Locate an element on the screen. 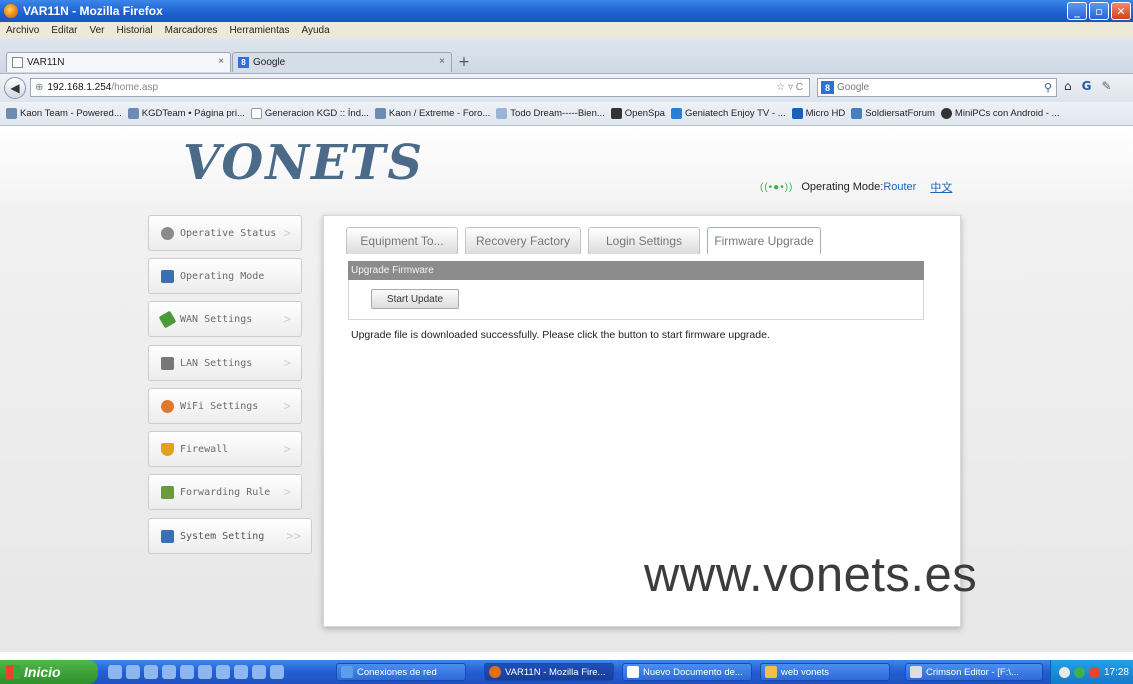 Image resolution: width=1133 pixels, height=684 pixels. address-bar: ⊕ 192.168.1.254/home.asp ☆ ▿ C is located at coordinates (420, 87).